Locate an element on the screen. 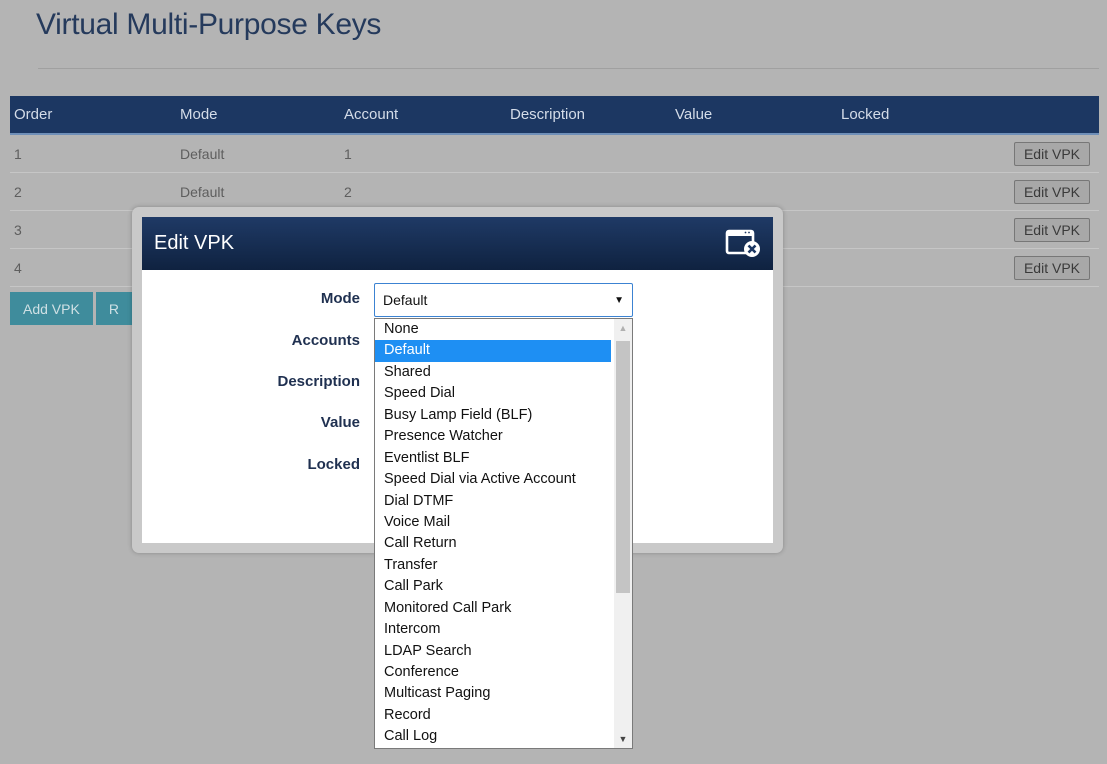  mode-option: Call Return is located at coordinates (493, 543).